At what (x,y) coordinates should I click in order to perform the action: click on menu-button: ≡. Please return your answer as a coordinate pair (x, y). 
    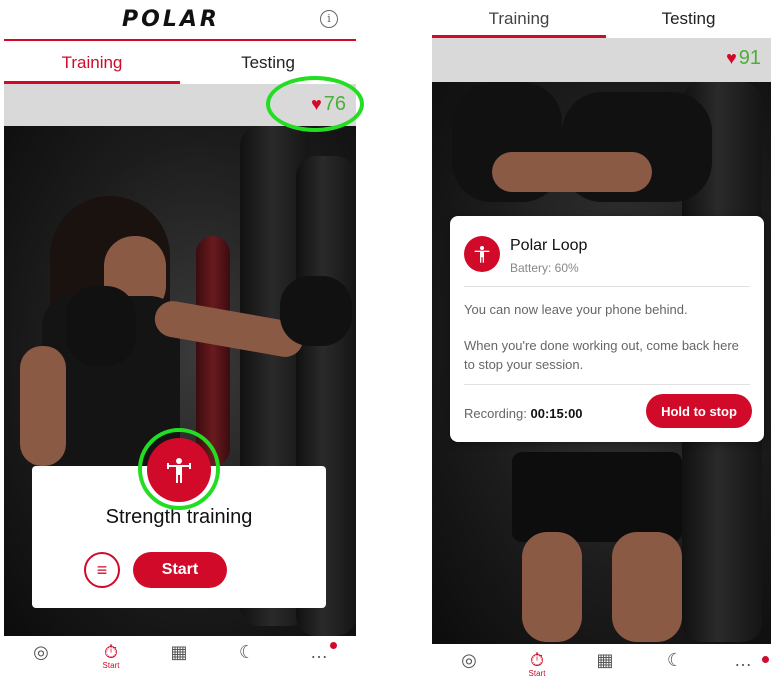
    Looking at the image, I should click on (102, 570).